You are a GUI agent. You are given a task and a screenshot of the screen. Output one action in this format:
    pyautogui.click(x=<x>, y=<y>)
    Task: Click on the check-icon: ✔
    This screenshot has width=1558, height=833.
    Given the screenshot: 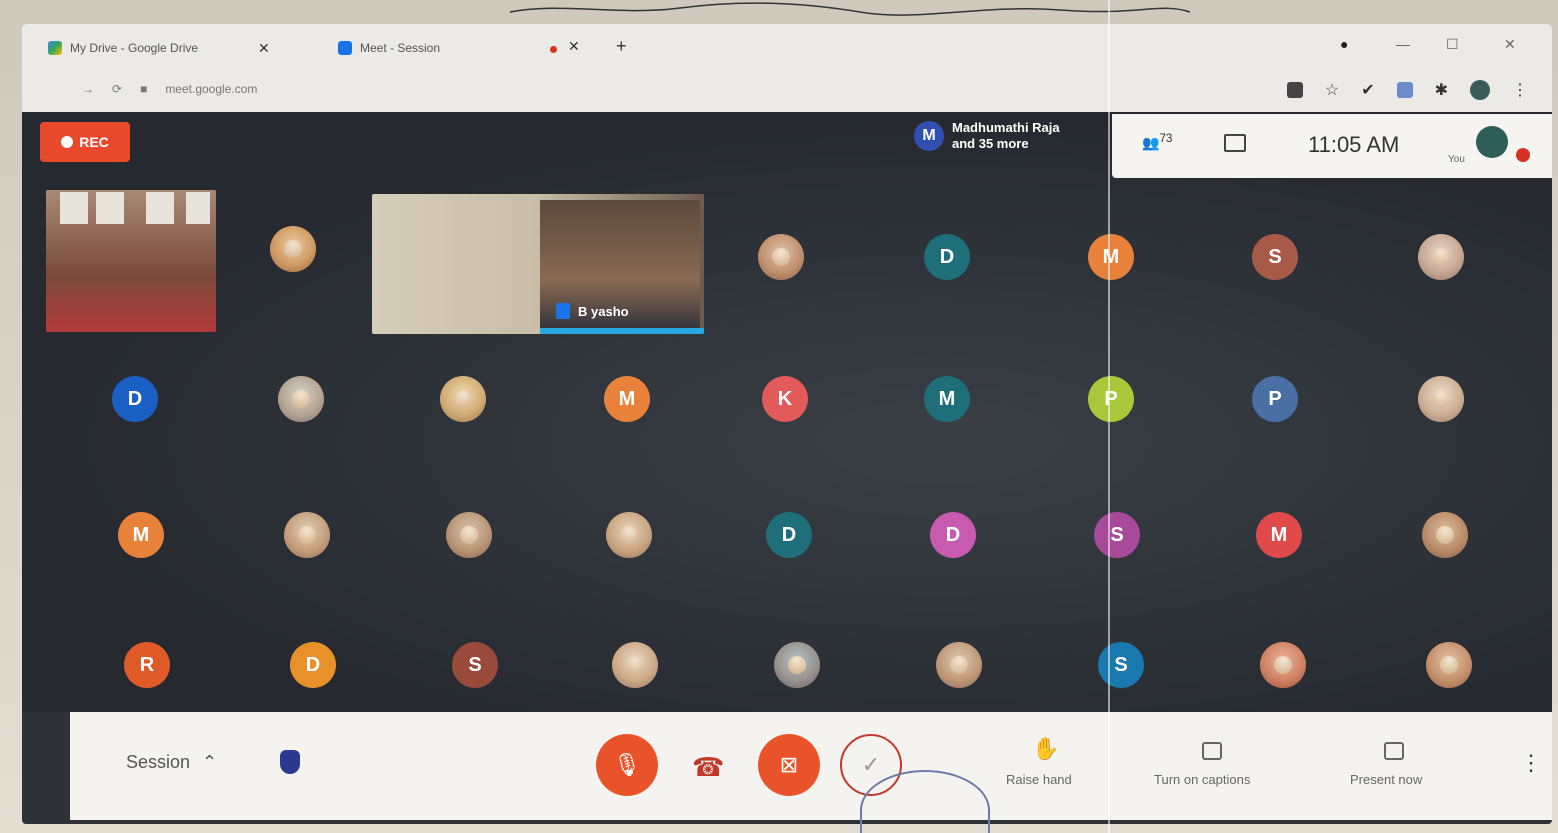 What is the action you would take?
    pyautogui.click(x=1367, y=90)
    